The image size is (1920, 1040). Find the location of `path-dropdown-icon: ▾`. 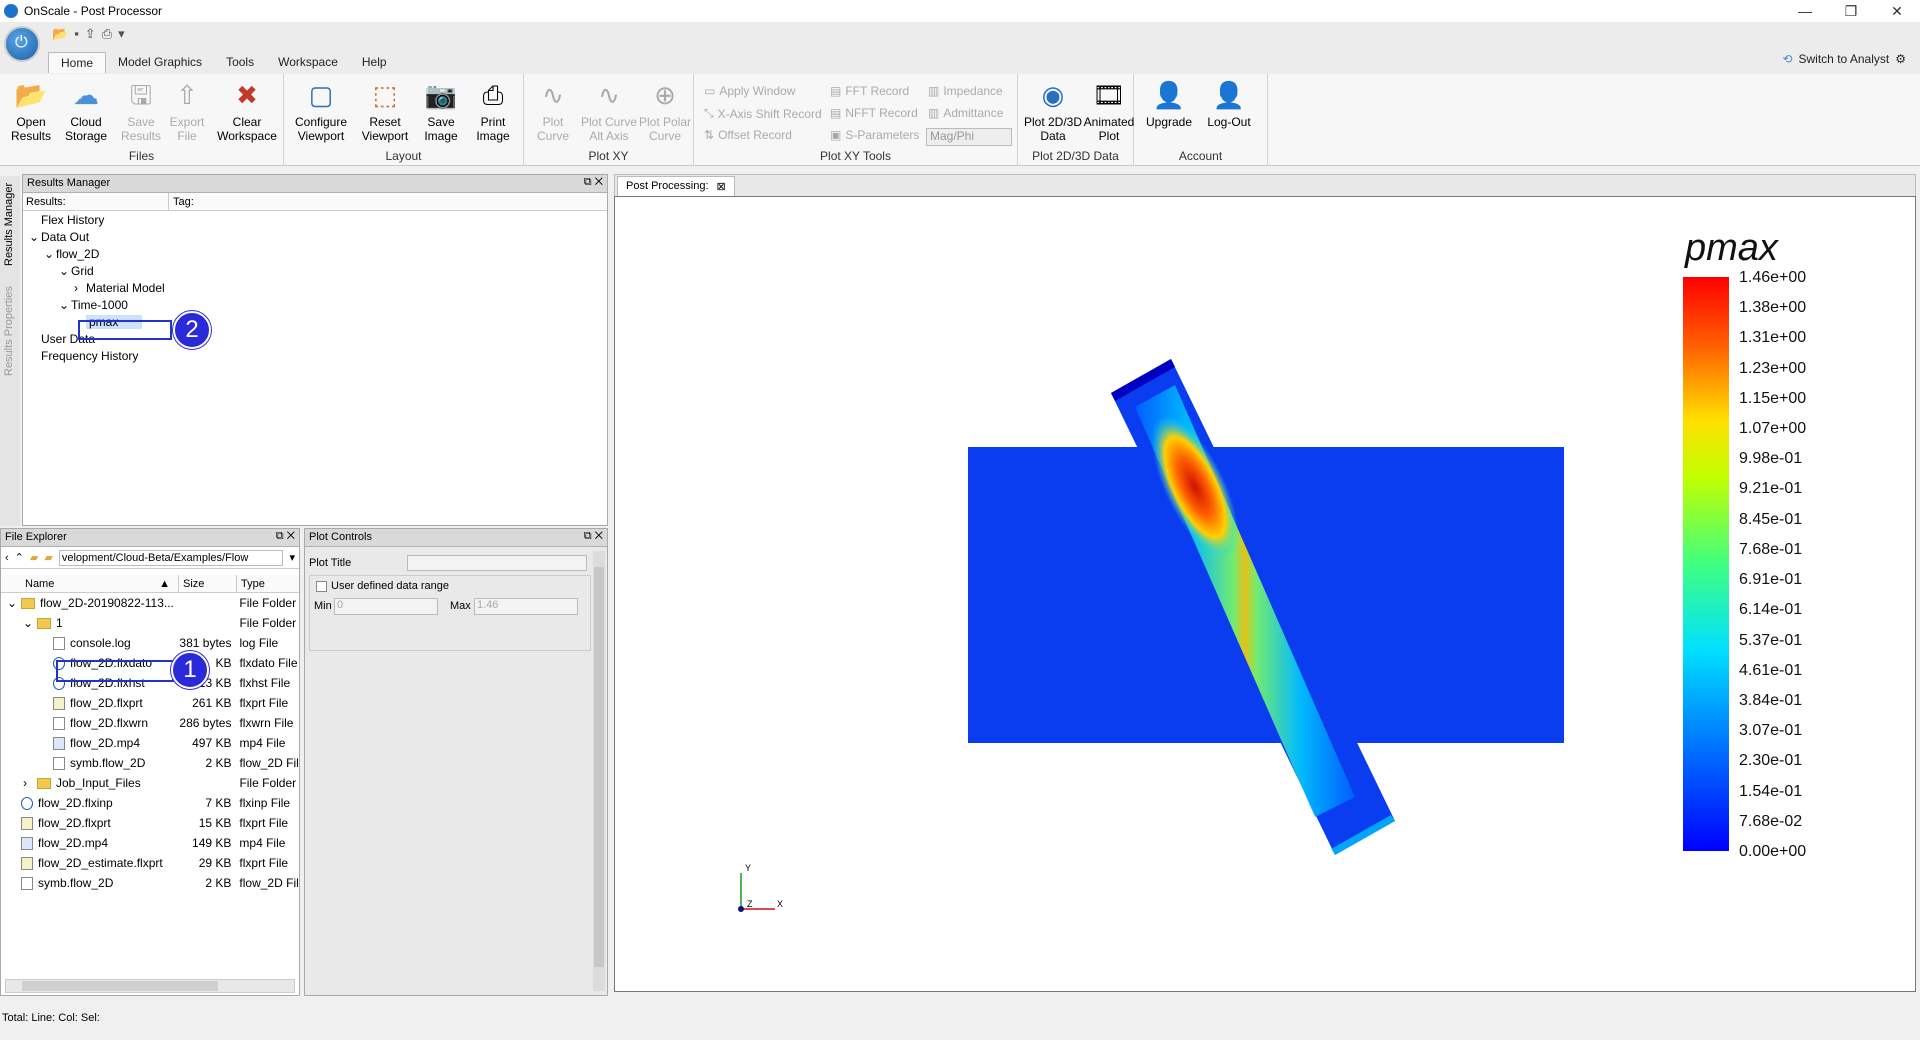

path-dropdown-icon: ▾ is located at coordinates (294, 557).